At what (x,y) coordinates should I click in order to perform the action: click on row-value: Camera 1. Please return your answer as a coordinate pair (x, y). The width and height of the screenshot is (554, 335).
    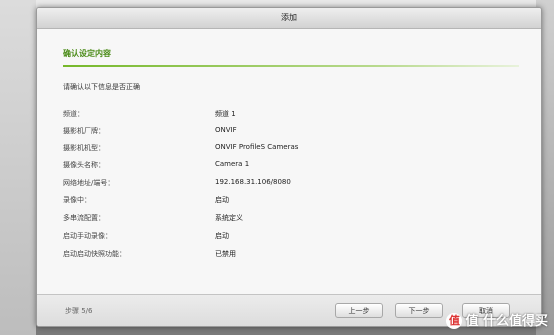
    Looking at the image, I should click on (232, 164).